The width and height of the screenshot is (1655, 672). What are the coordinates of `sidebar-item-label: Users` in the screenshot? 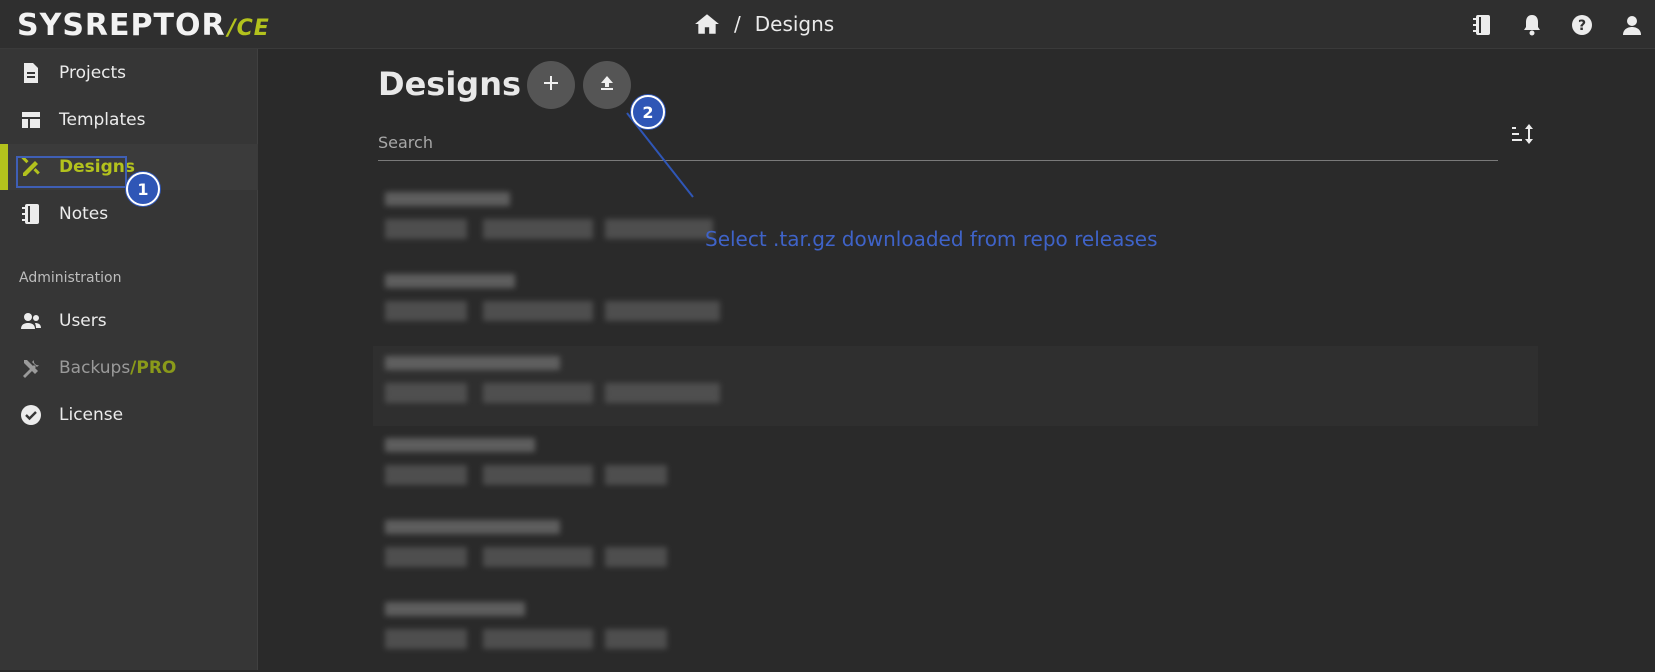 It's located at (83, 321).